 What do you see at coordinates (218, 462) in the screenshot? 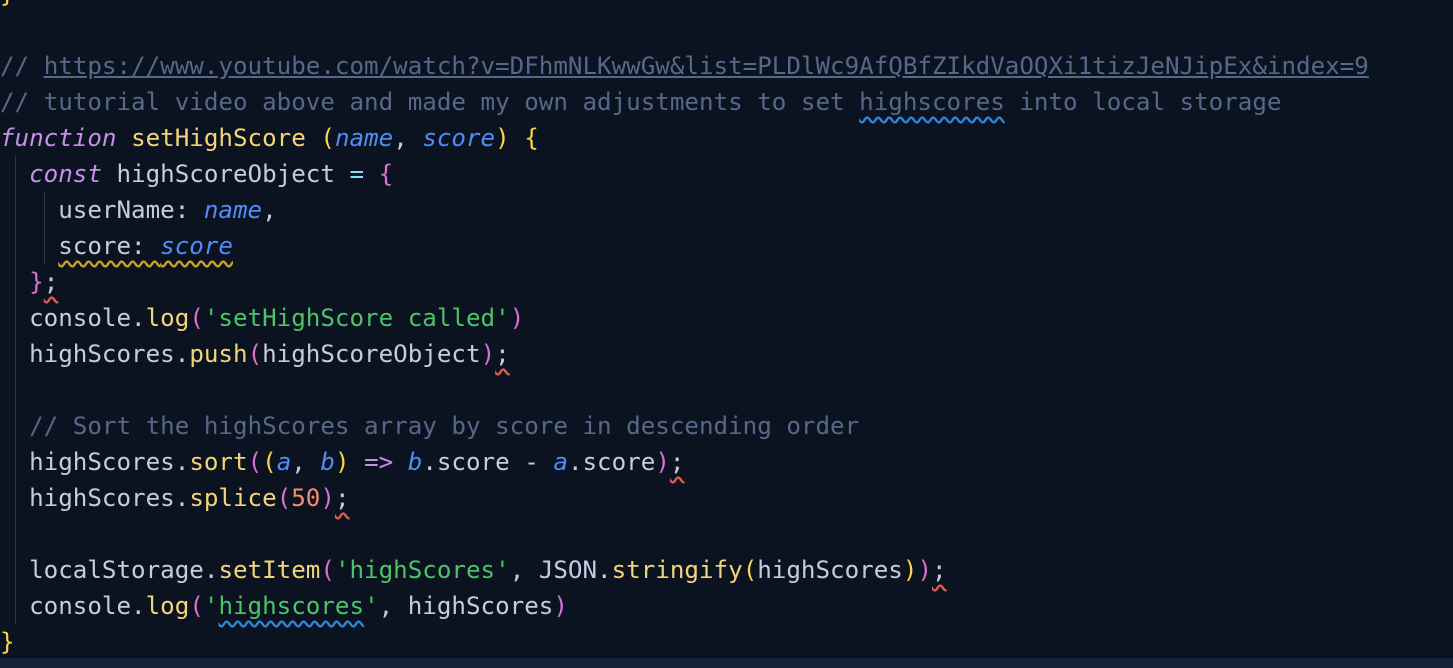
I see `code-token: sort` at bounding box center [218, 462].